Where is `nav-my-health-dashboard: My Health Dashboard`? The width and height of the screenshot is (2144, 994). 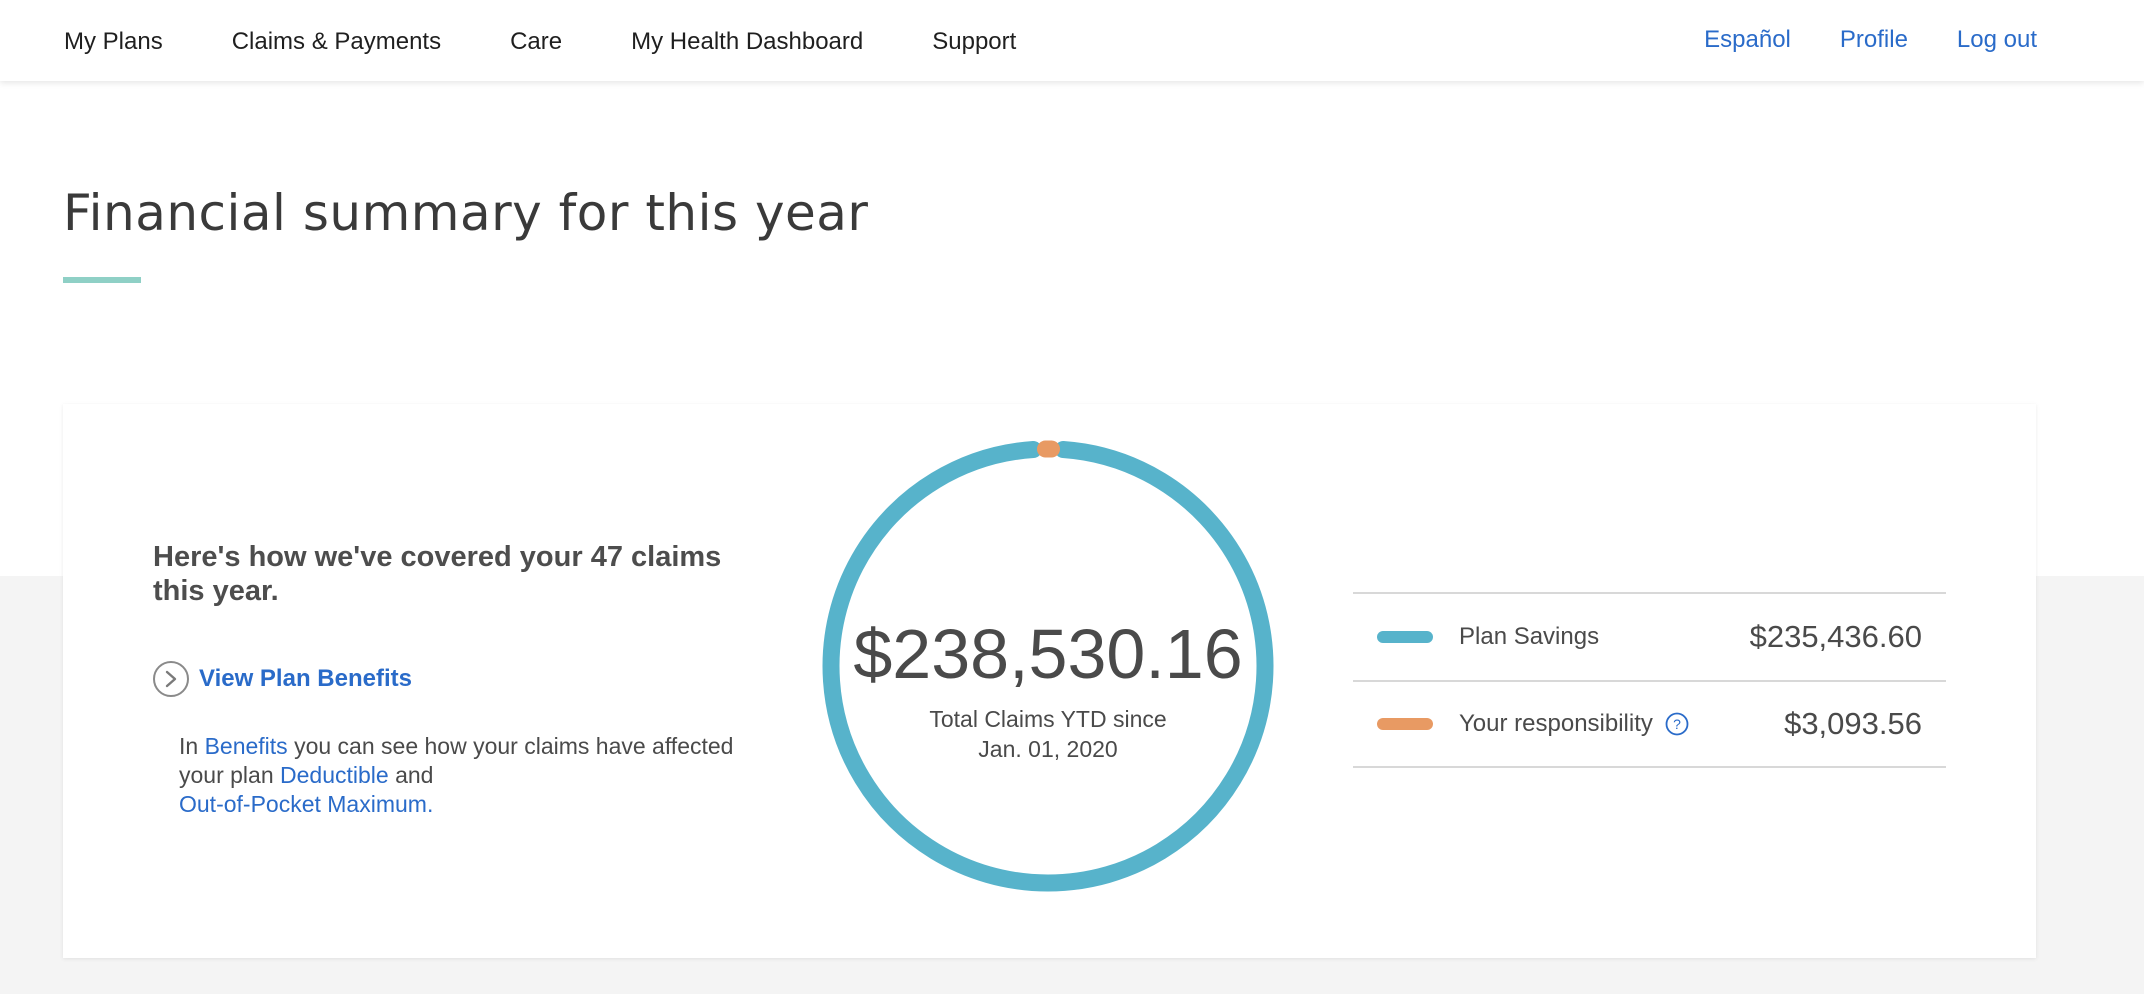
nav-my-health-dashboard: My Health Dashboard is located at coordinates (747, 42).